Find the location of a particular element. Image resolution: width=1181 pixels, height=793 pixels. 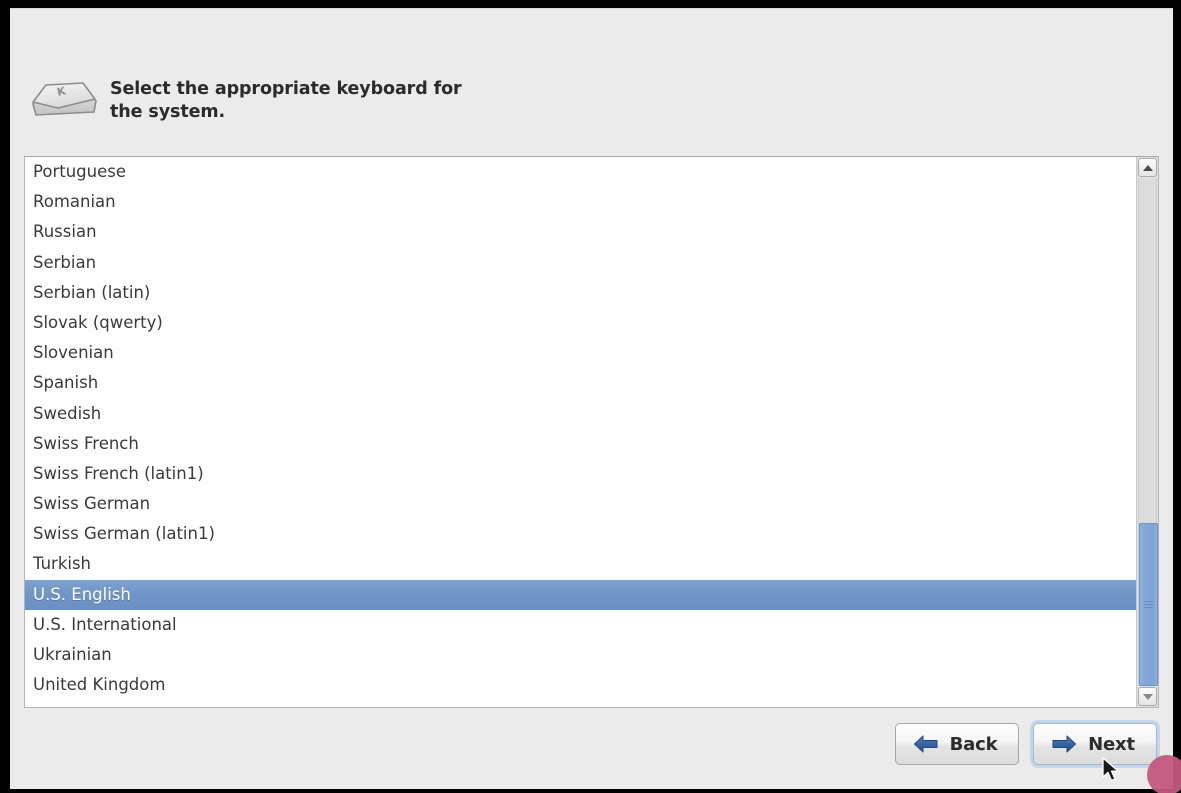

chevron-up-icon is located at coordinates (1147, 167).